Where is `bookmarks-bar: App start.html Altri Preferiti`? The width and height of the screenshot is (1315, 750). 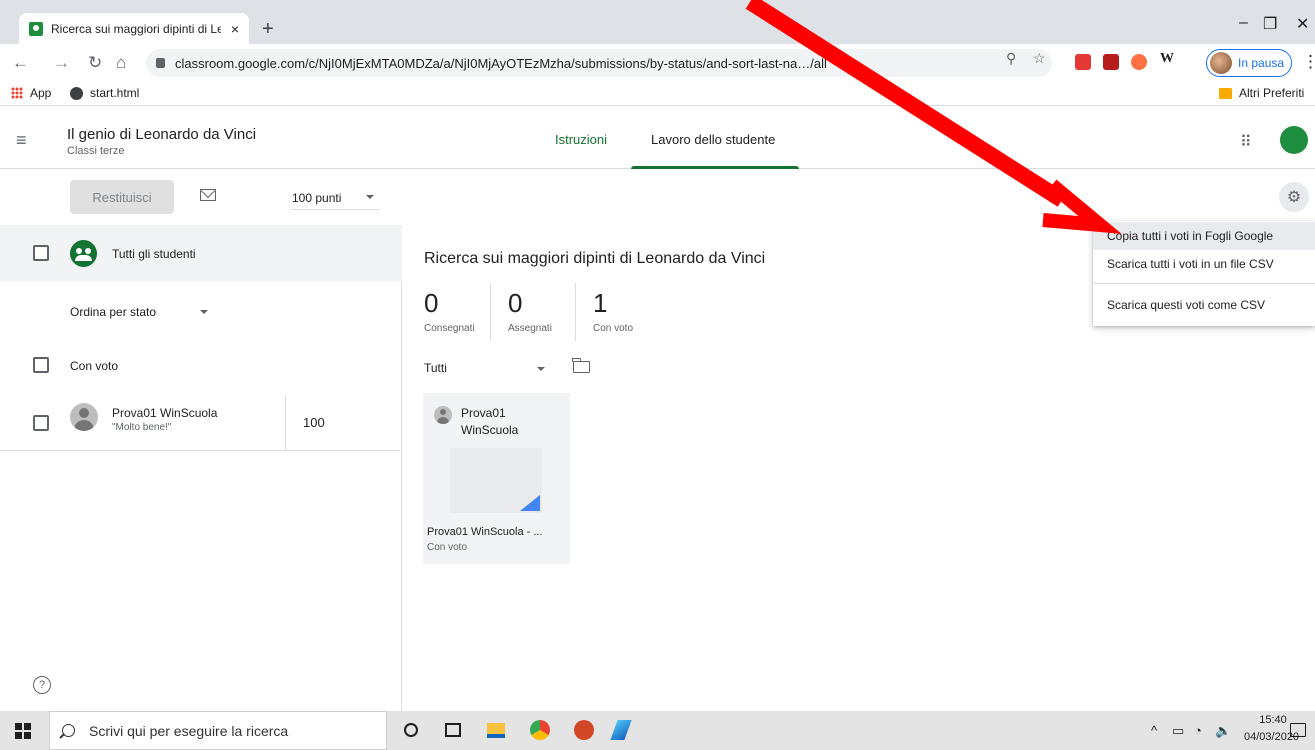 bookmarks-bar: App start.html Altri Preferiti is located at coordinates (657, 94).